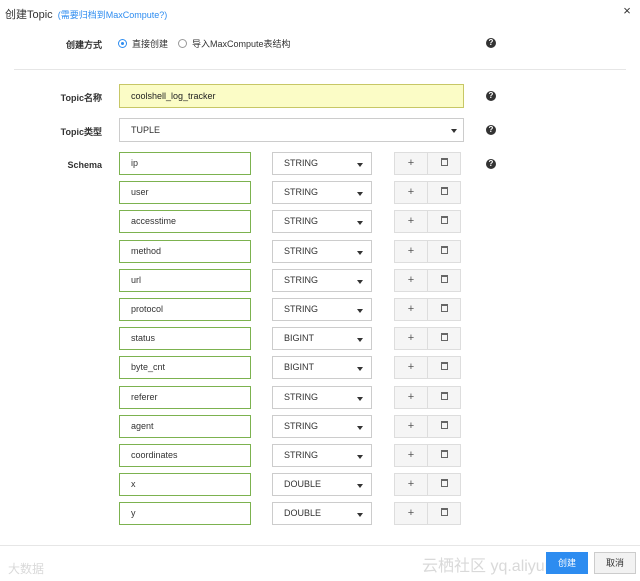  I want to click on schema-row: ip STRING +, so click(320, 163).